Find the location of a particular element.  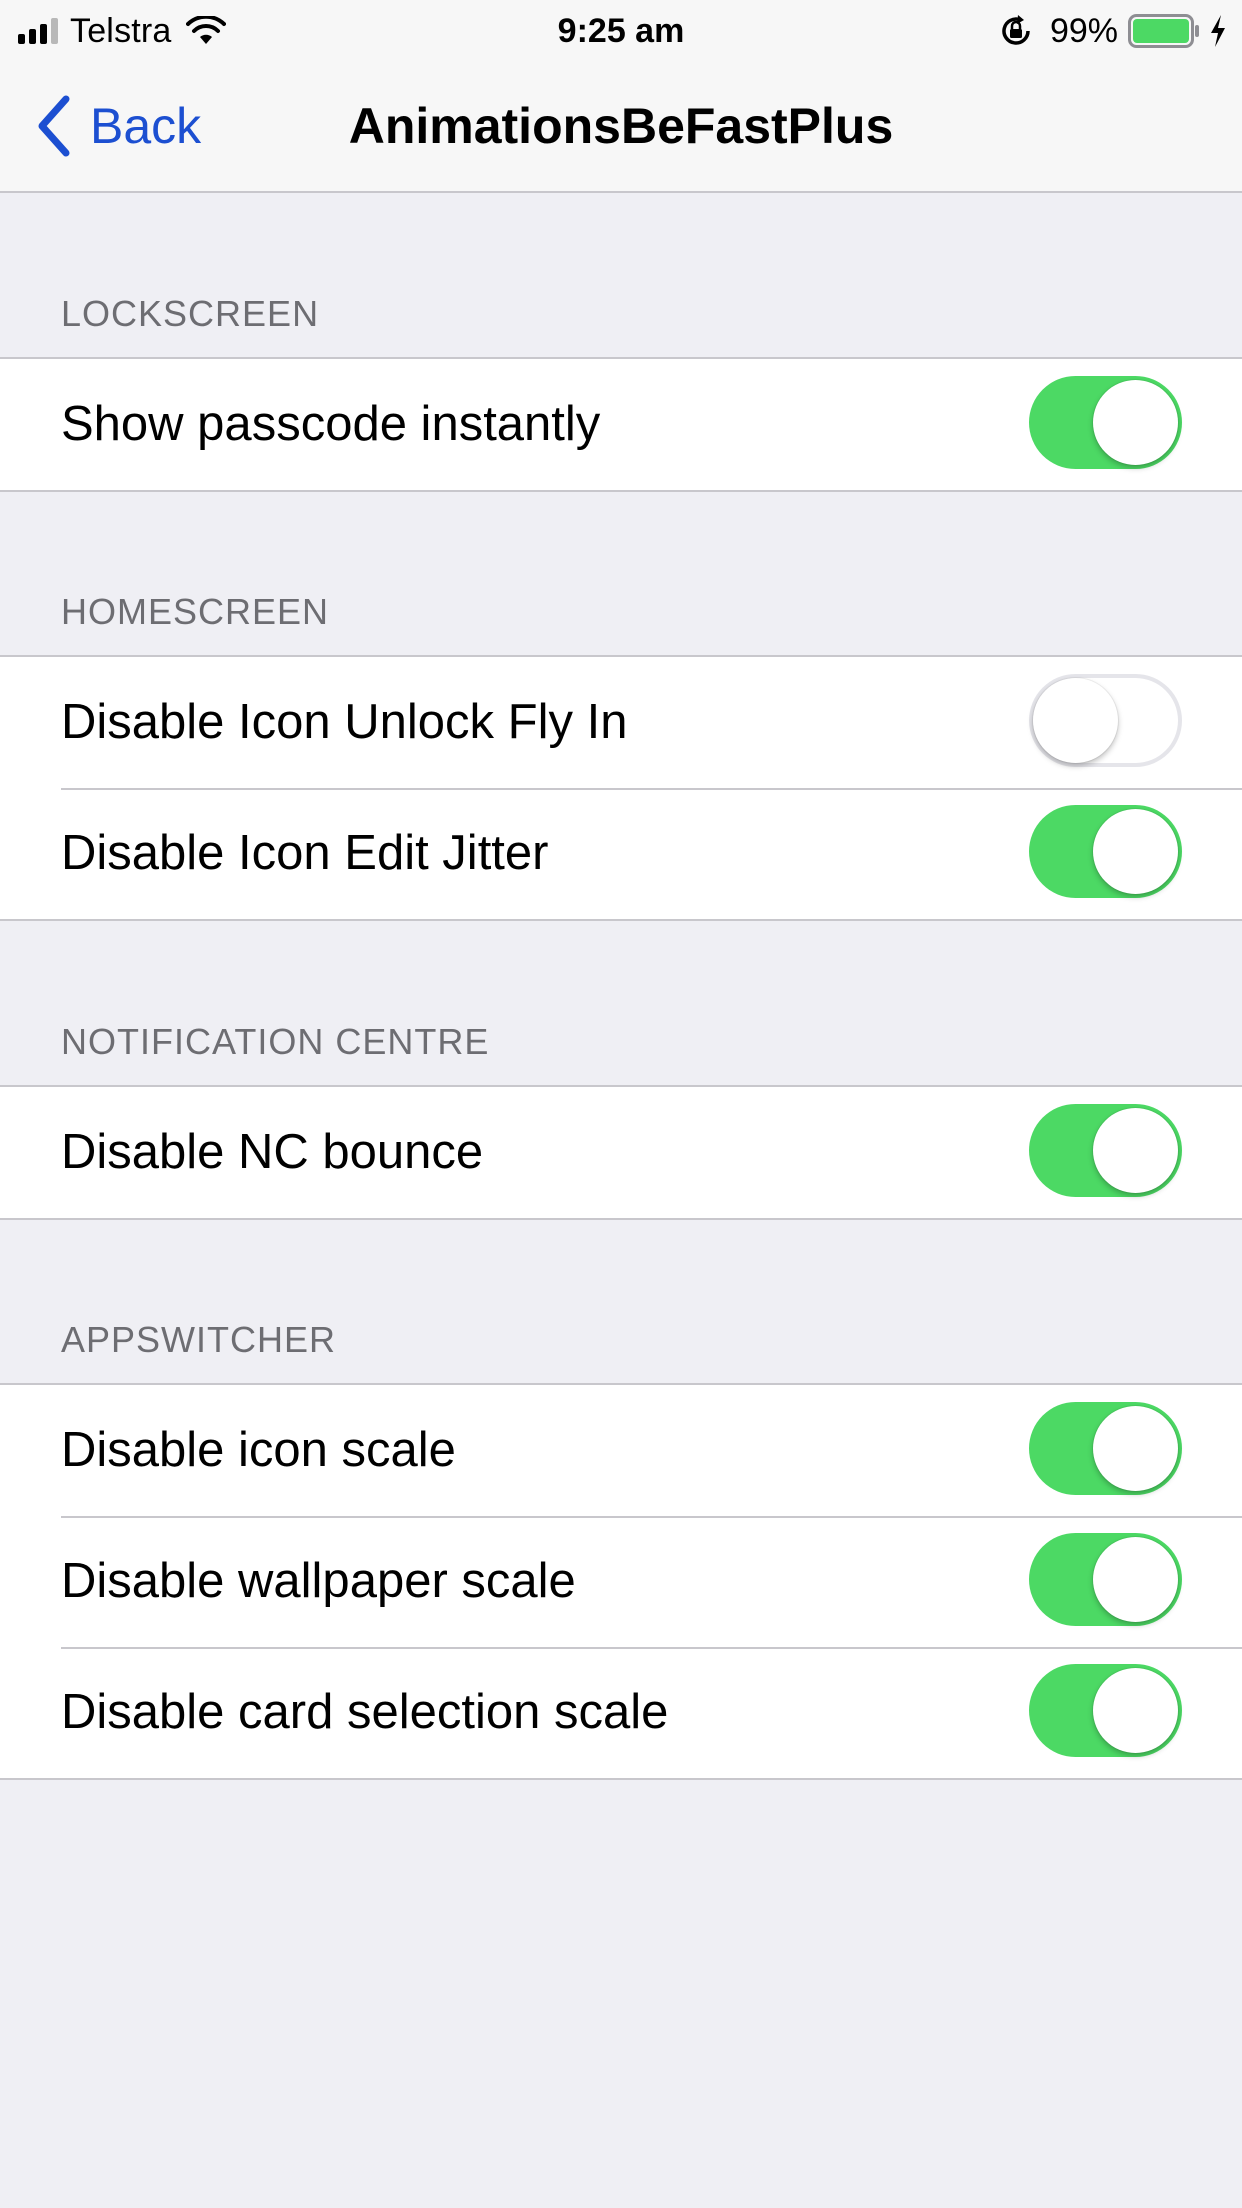

section-group-notification-centre: Disable NC bounce is located at coordinates (621, 1152).